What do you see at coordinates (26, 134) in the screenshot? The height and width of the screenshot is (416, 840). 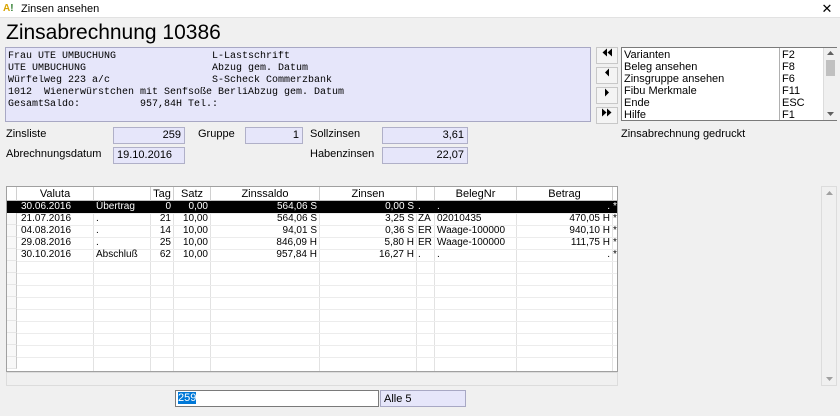 I see `zinsliste-label: Zinsliste` at bounding box center [26, 134].